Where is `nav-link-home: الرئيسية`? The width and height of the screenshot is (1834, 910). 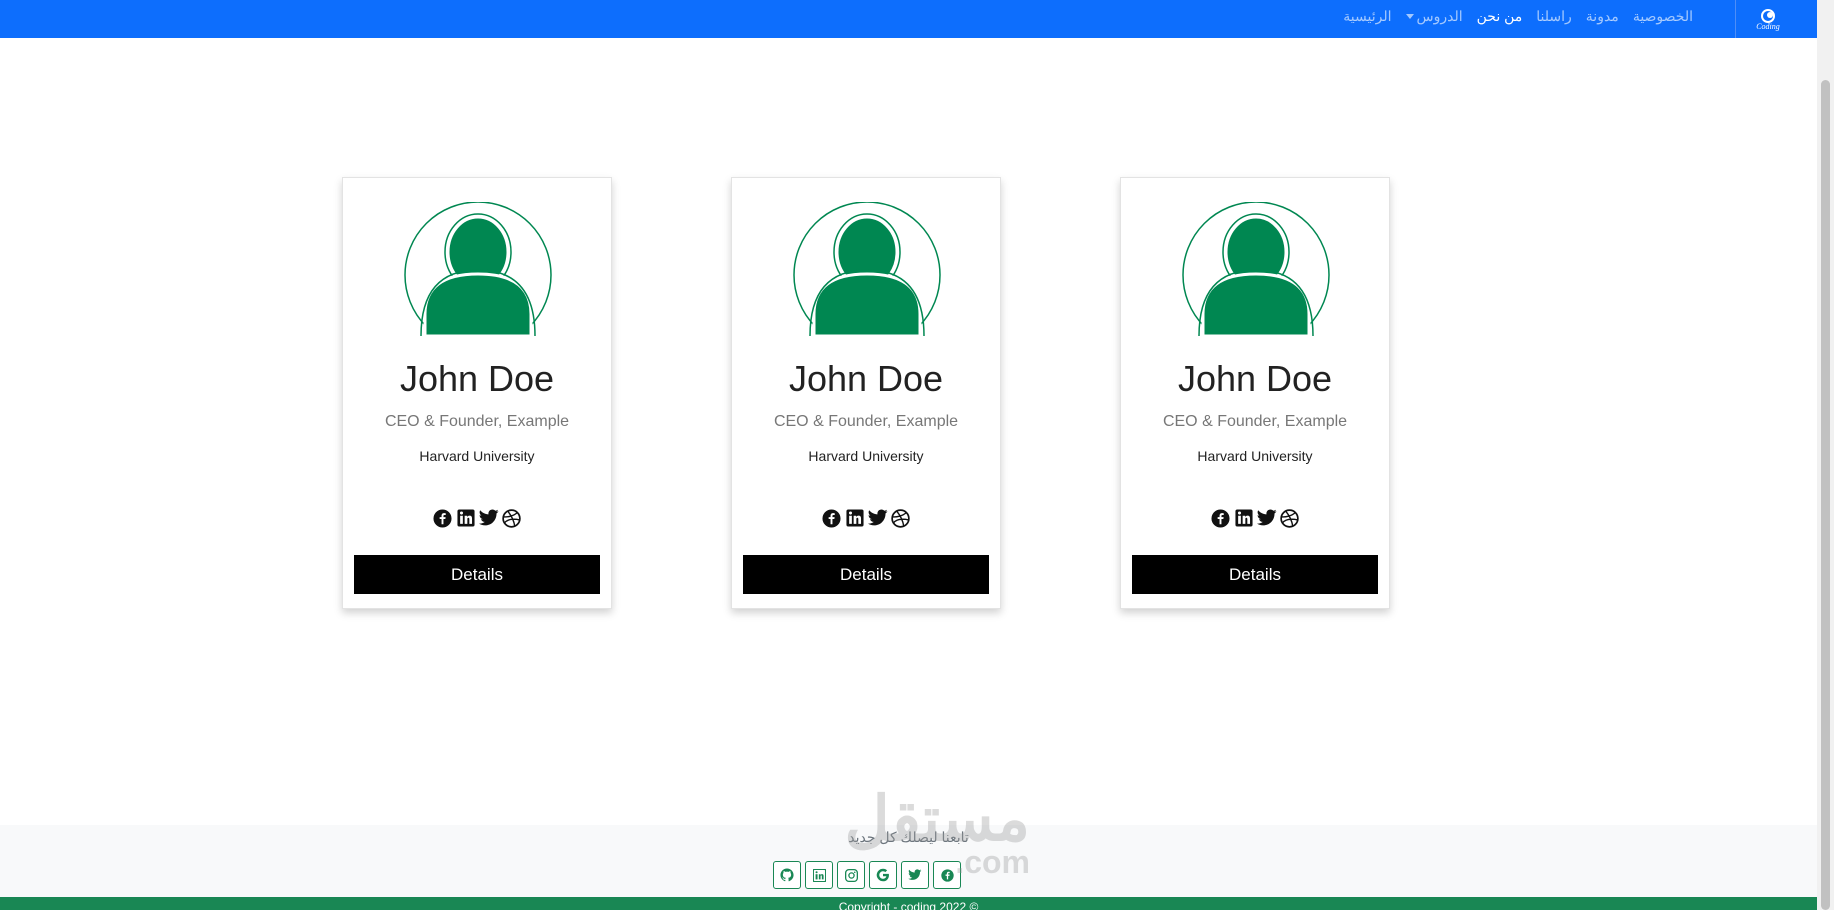 nav-link-home: الرئيسية is located at coordinates (1367, 16).